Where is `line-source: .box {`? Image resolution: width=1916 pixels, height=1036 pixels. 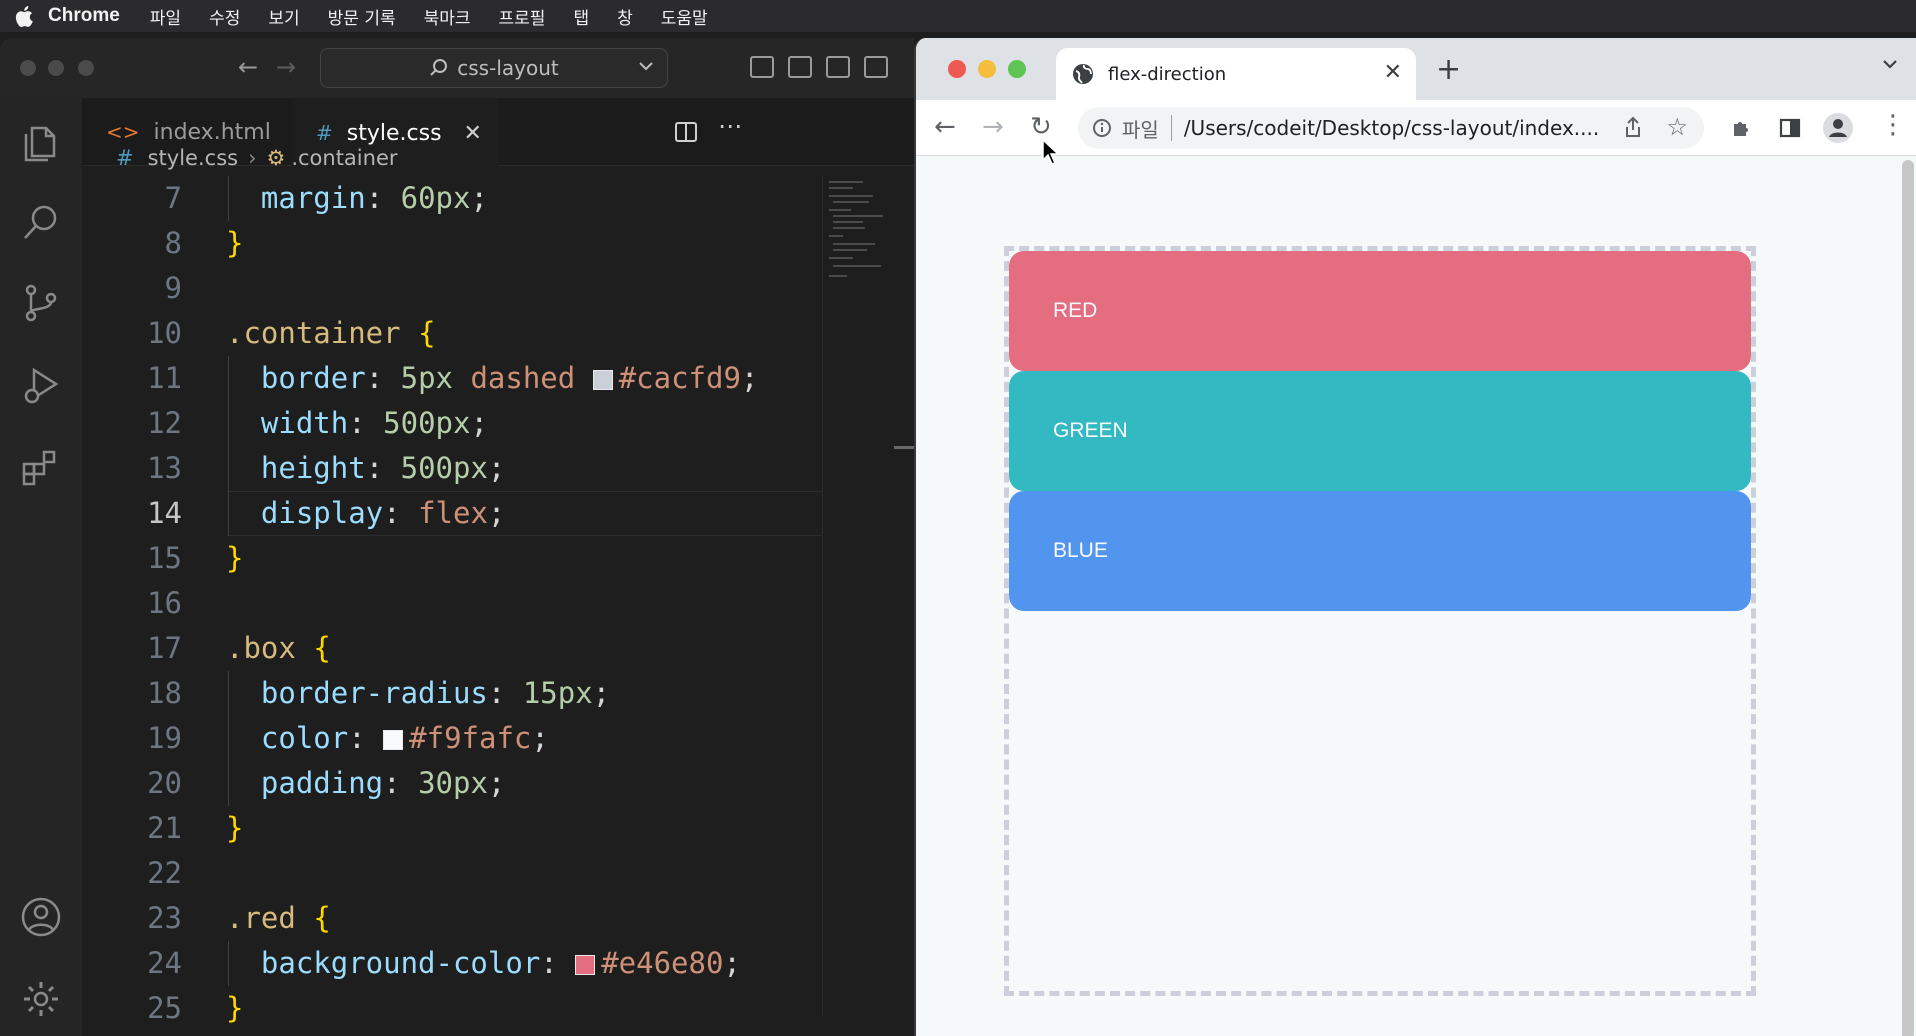 line-source: .box { is located at coordinates (278, 648).